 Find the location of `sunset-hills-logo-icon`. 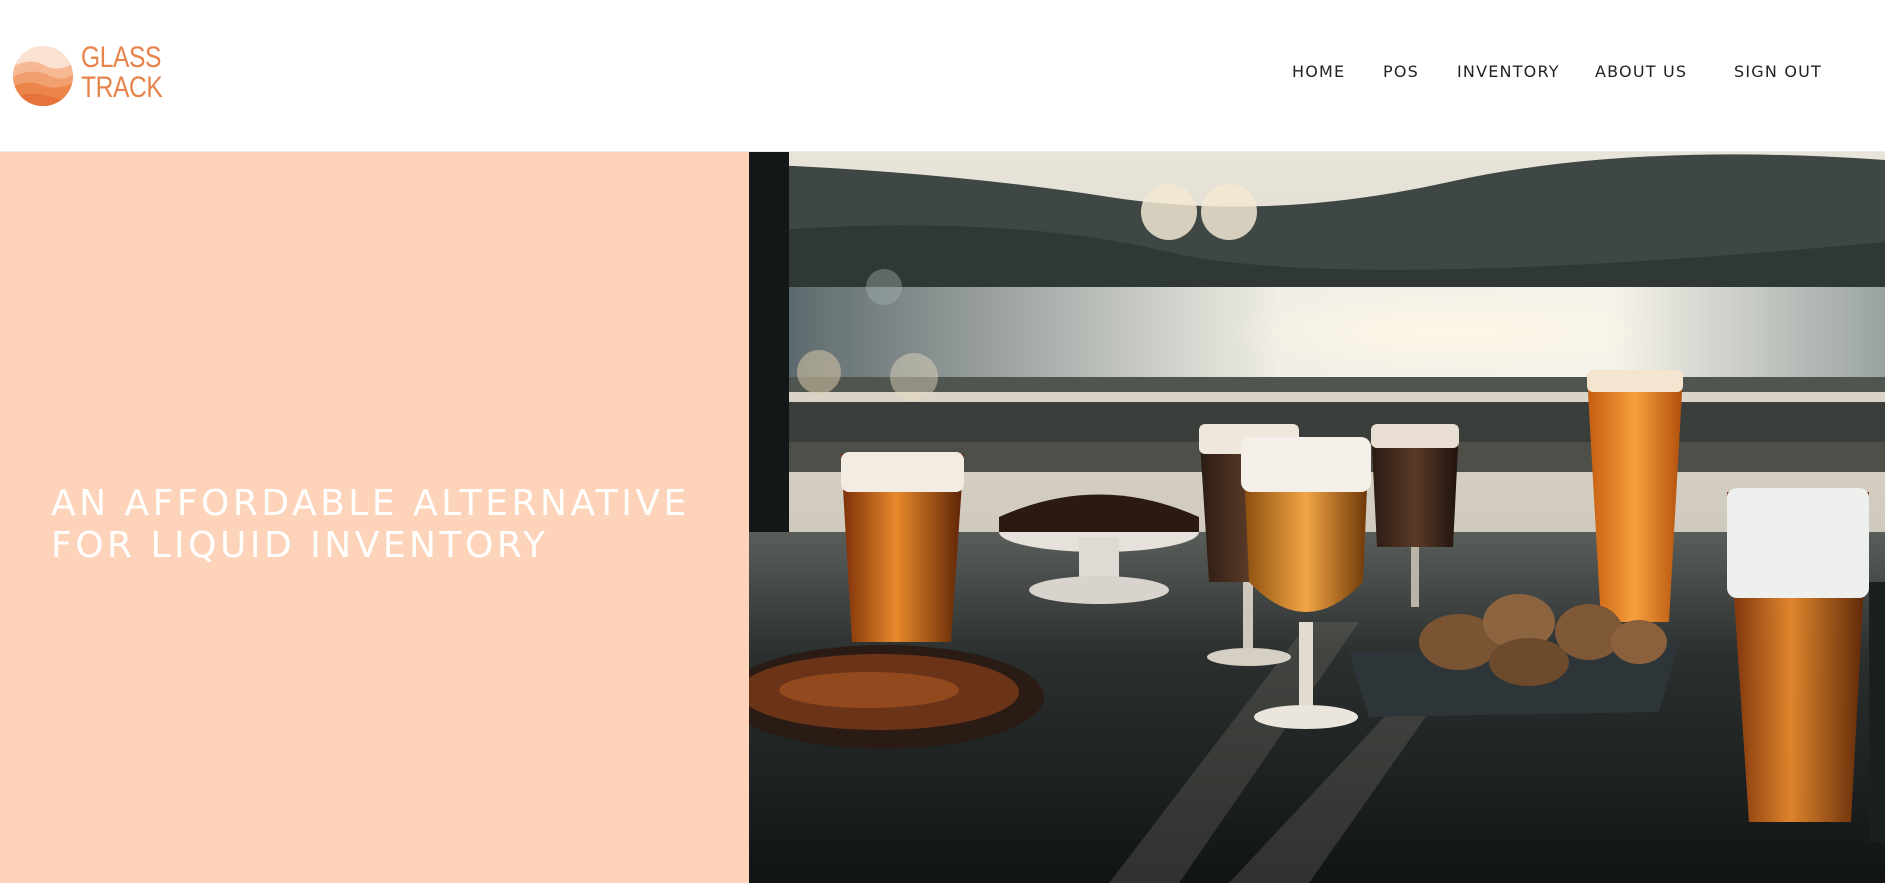

sunset-hills-logo-icon is located at coordinates (43, 76).